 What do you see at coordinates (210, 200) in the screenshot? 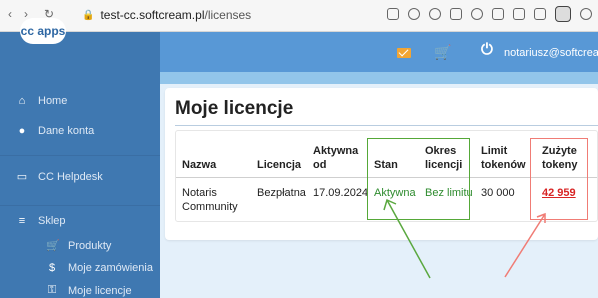
I see `cell-nazwa: Notaris Community` at bounding box center [210, 200].